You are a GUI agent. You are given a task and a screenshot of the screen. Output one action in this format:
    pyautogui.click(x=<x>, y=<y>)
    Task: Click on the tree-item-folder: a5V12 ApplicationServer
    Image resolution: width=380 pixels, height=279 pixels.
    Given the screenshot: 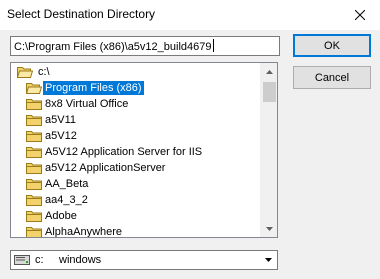 What is the action you would take?
    pyautogui.click(x=136, y=168)
    